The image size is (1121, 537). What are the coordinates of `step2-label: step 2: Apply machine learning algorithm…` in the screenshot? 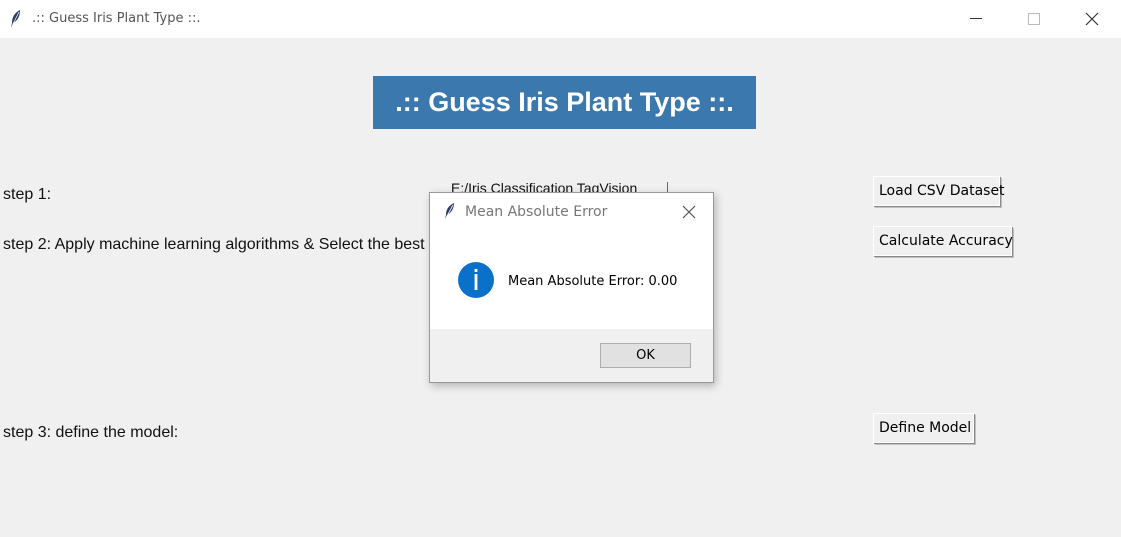 It's located at (214, 244).